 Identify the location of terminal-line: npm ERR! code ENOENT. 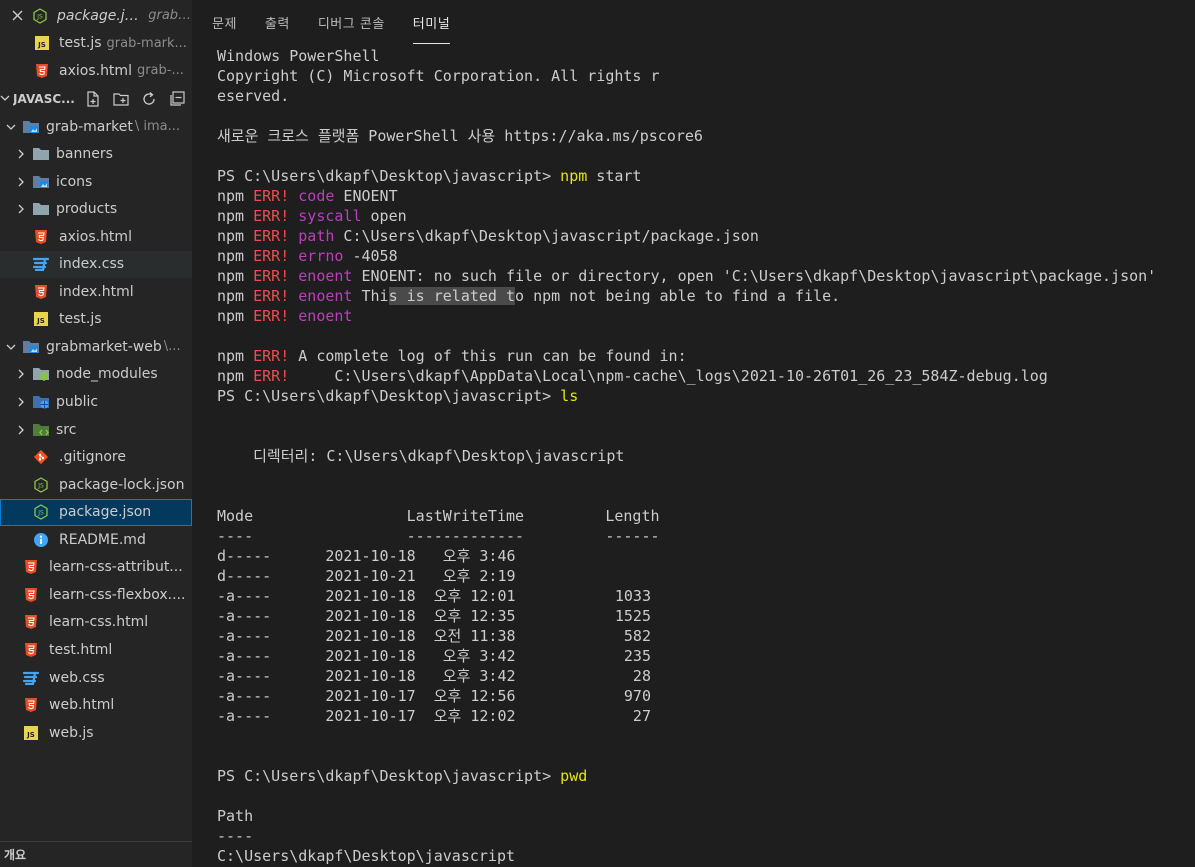
(704, 196).